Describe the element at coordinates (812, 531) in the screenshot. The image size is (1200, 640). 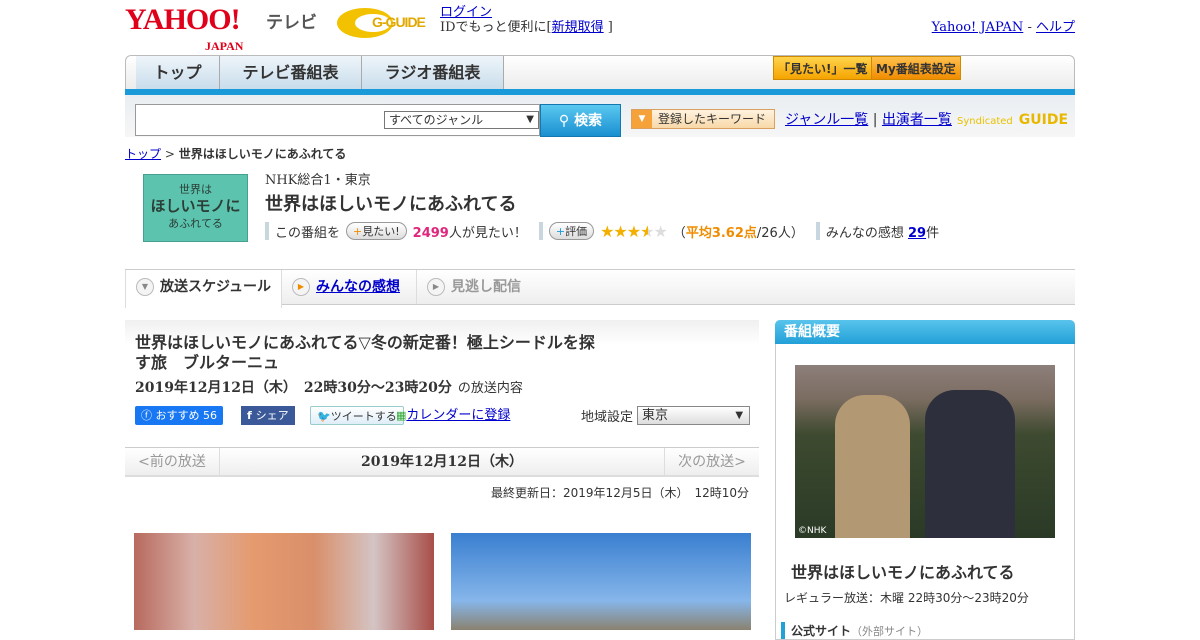
I see `photo-credit: ©NHK` at that location.